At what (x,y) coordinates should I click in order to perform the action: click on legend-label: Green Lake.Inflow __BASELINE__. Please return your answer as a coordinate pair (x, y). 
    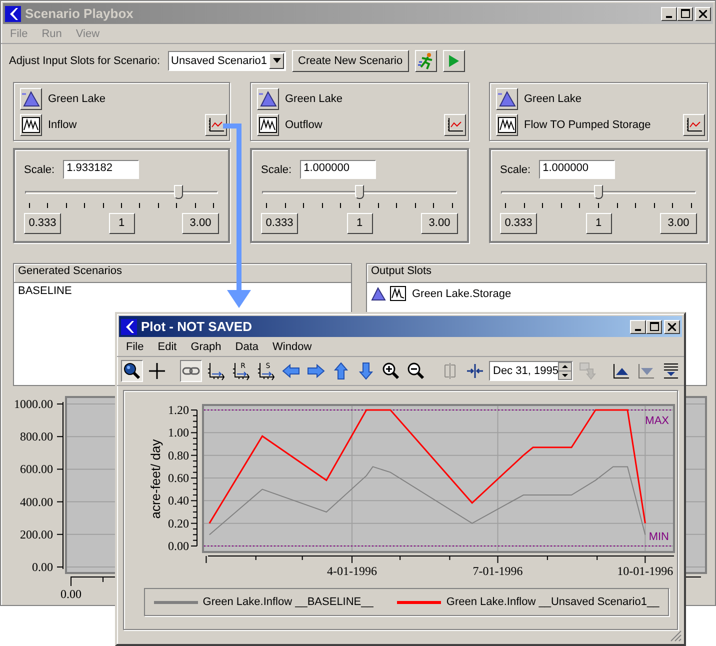
    Looking at the image, I should click on (288, 602).